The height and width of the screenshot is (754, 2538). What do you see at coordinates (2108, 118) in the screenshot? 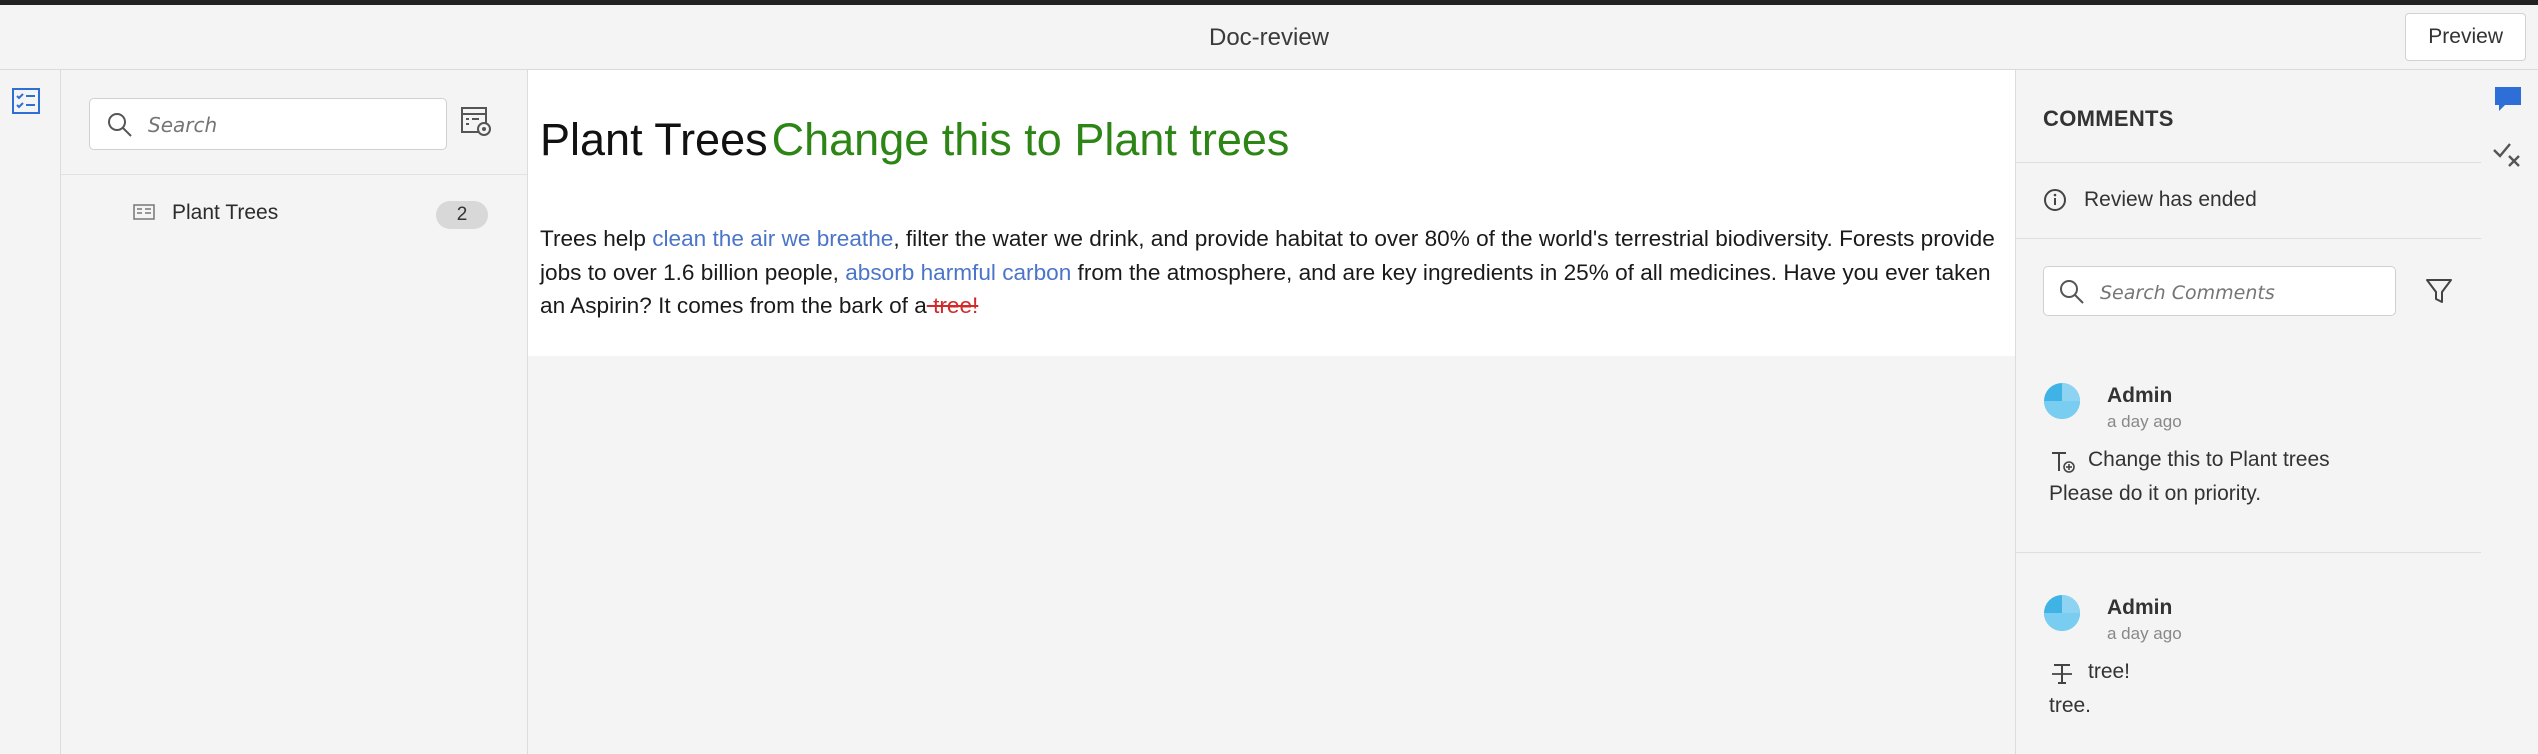
I see `comments-title: COMMENTS` at bounding box center [2108, 118].